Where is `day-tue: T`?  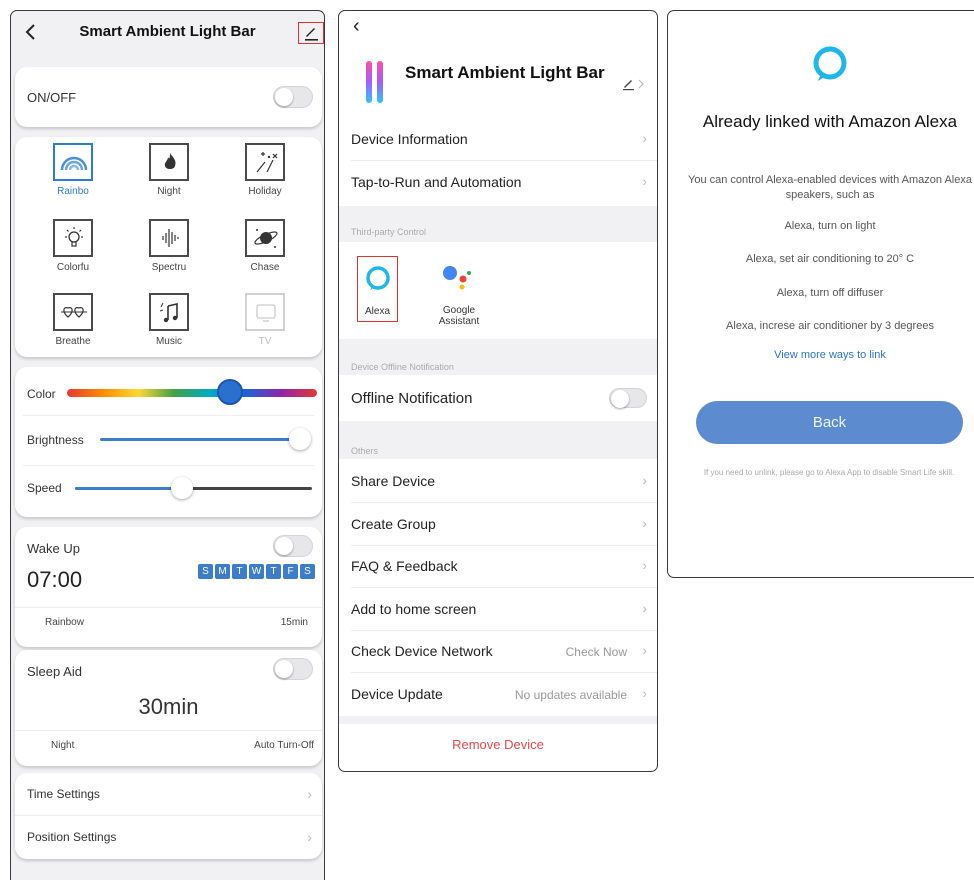 day-tue: T is located at coordinates (239, 571).